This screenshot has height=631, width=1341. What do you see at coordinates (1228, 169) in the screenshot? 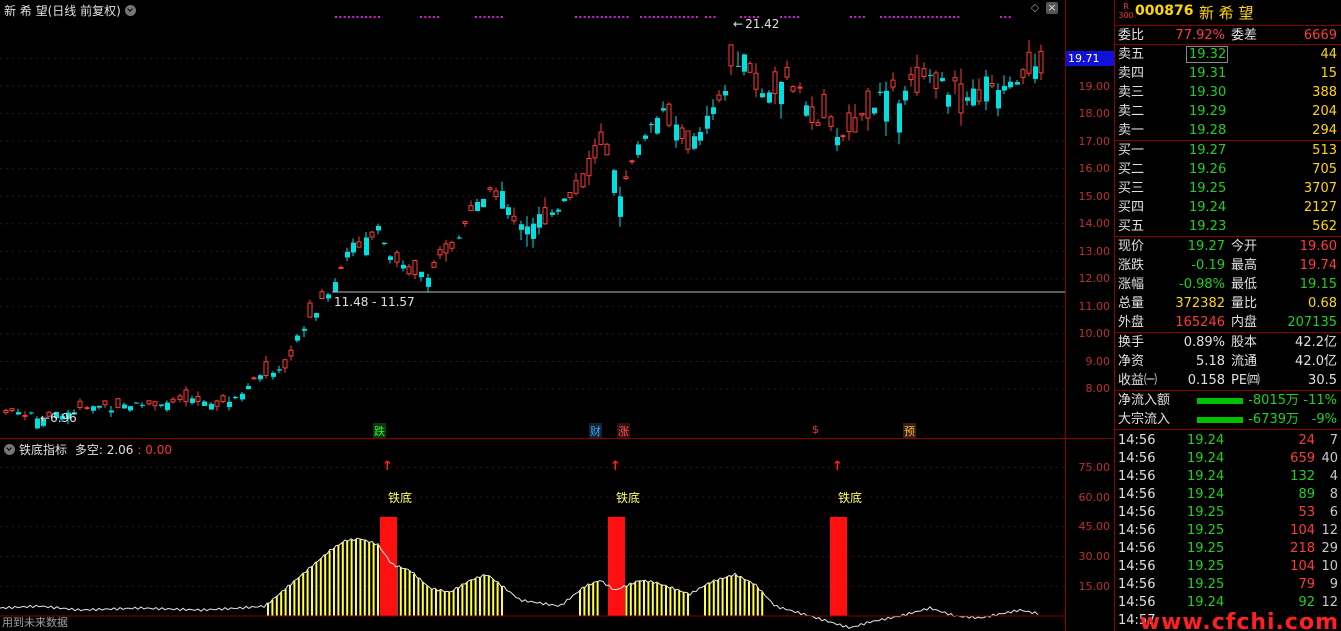
I see `book-row: 买二 19.26 705` at bounding box center [1228, 169].